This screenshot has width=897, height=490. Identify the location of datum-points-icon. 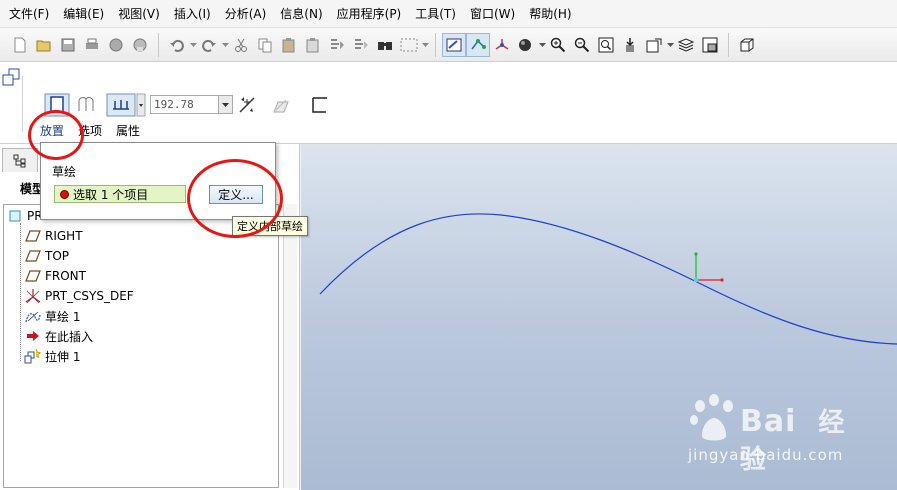
(478, 44).